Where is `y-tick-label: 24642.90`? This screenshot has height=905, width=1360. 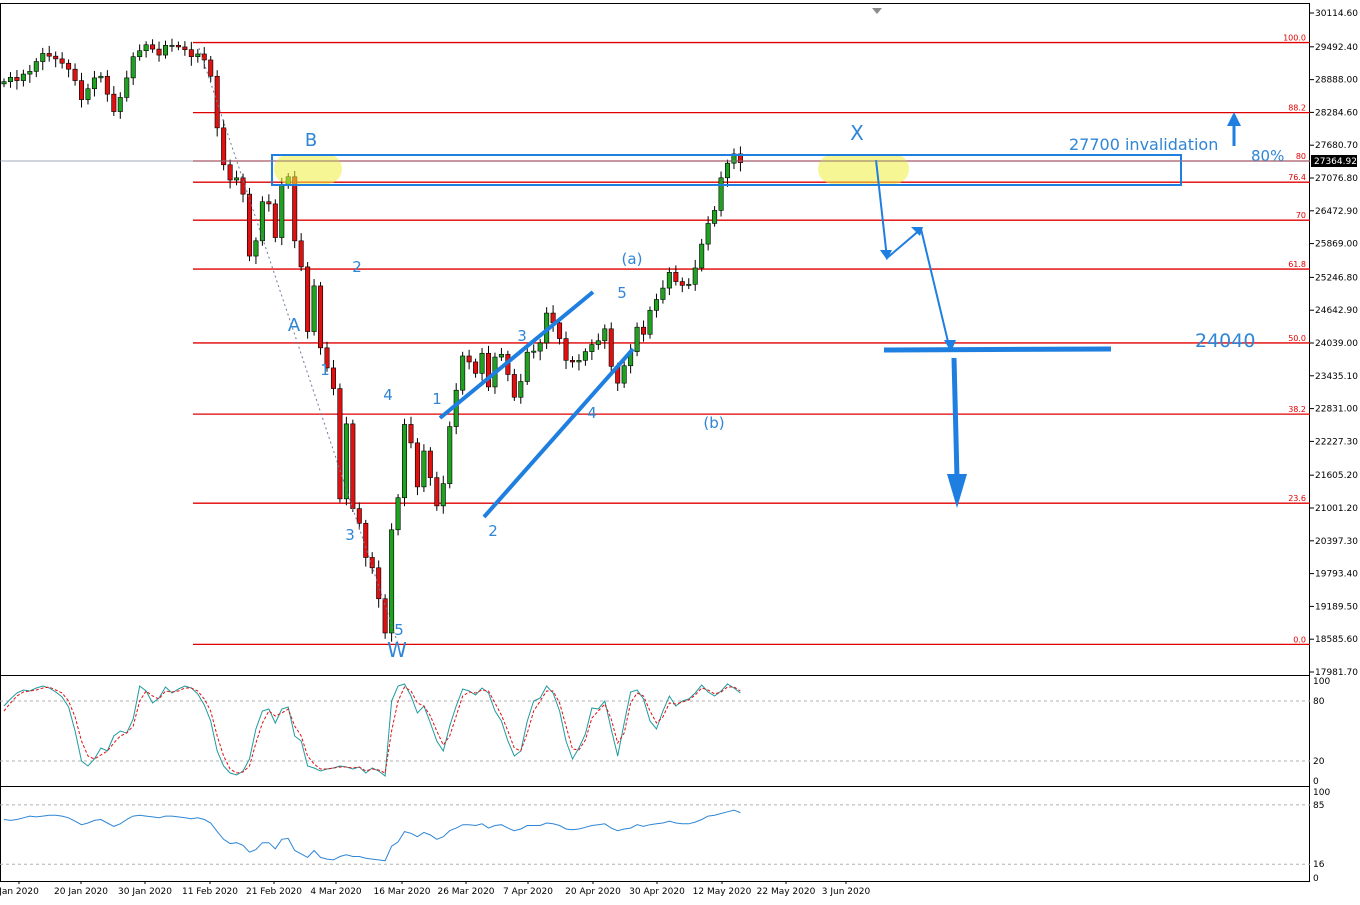
y-tick-label: 24642.90 is located at coordinates (1336, 311).